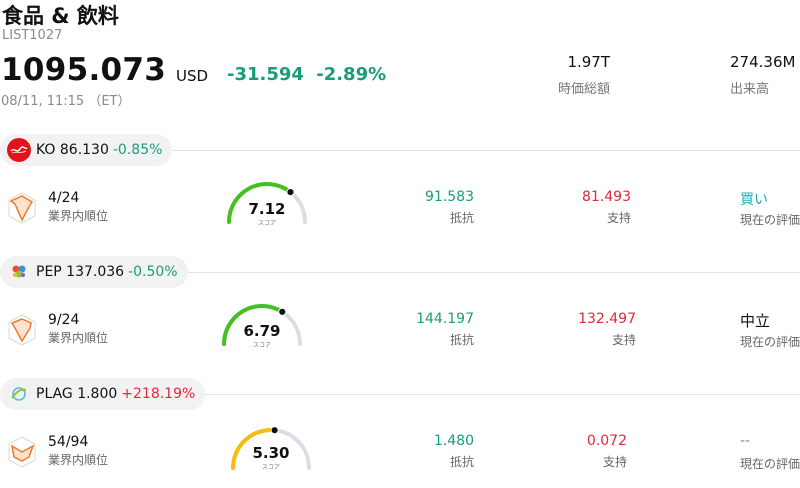  What do you see at coordinates (66, 101) in the screenshot?
I see `timestamp: 08/11, 11:15 （ET）` at bounding box center [66, 101].